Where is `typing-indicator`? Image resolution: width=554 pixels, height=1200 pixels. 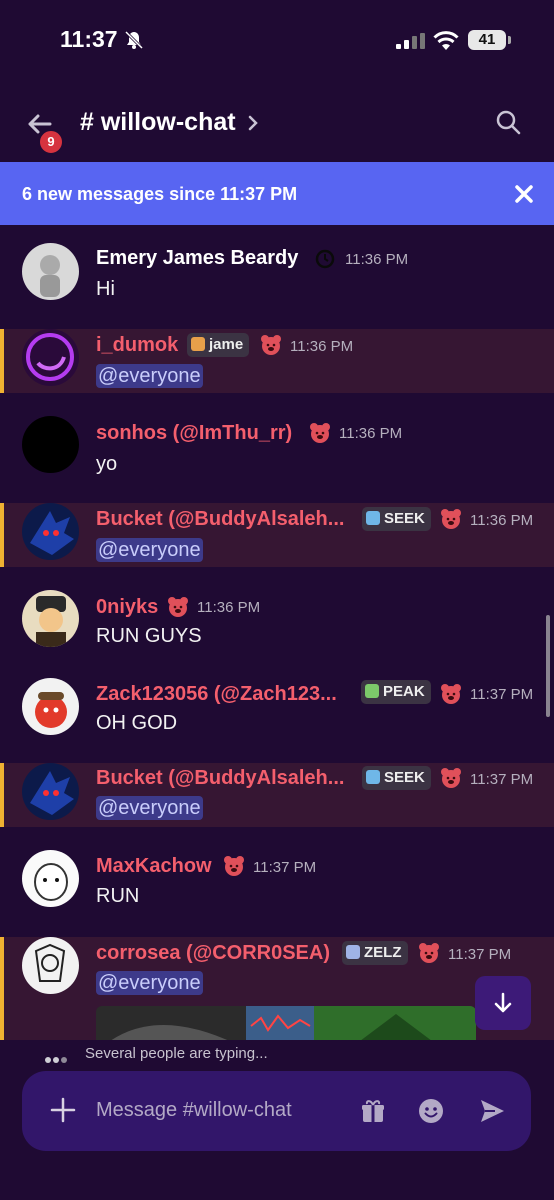 typing-indicator is located at coordinates (277, 1055).